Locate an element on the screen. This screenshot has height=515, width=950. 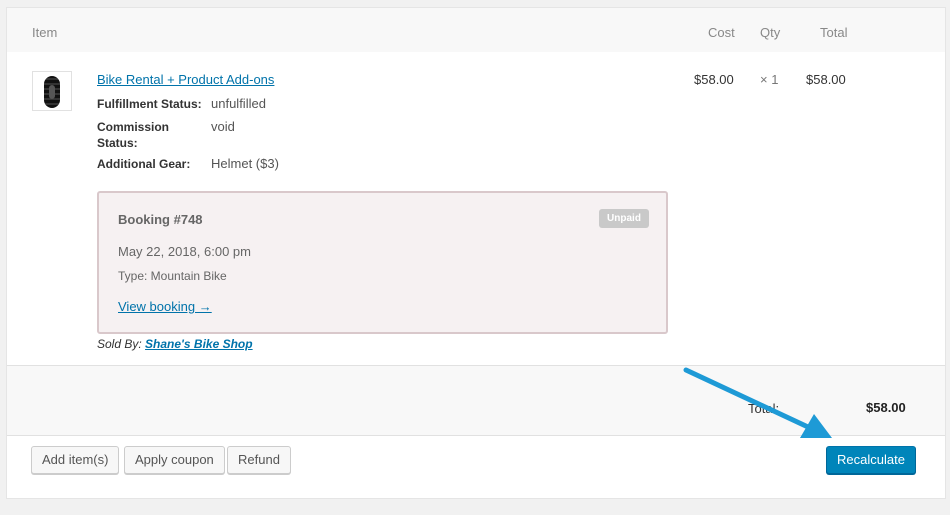
item-qty: × 1 is located at coordinates (769, 79).